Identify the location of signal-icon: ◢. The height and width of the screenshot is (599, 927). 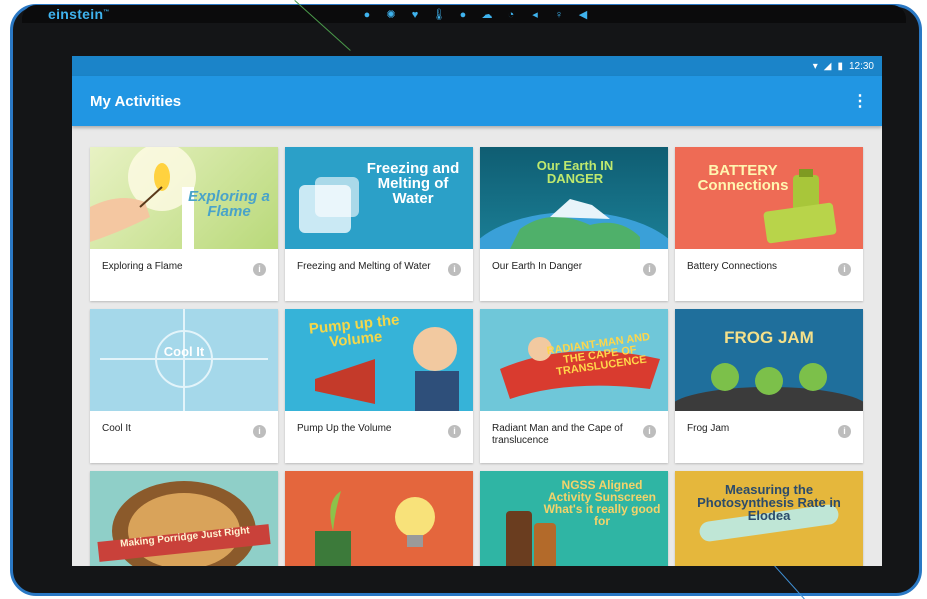
(827, 66).